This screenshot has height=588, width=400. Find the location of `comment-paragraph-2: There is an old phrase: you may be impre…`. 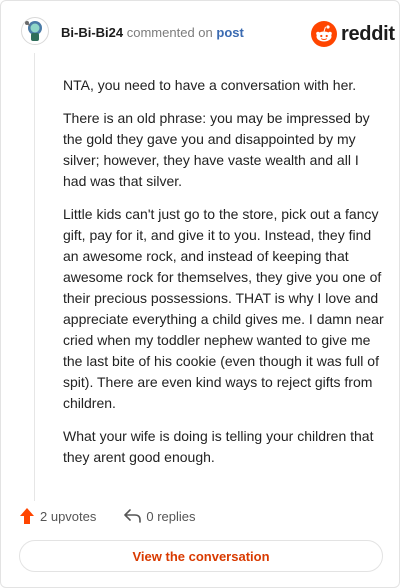

comment-paragraph-2: There is an old phrase: you may be impre… is located at coordinates (216, 149).